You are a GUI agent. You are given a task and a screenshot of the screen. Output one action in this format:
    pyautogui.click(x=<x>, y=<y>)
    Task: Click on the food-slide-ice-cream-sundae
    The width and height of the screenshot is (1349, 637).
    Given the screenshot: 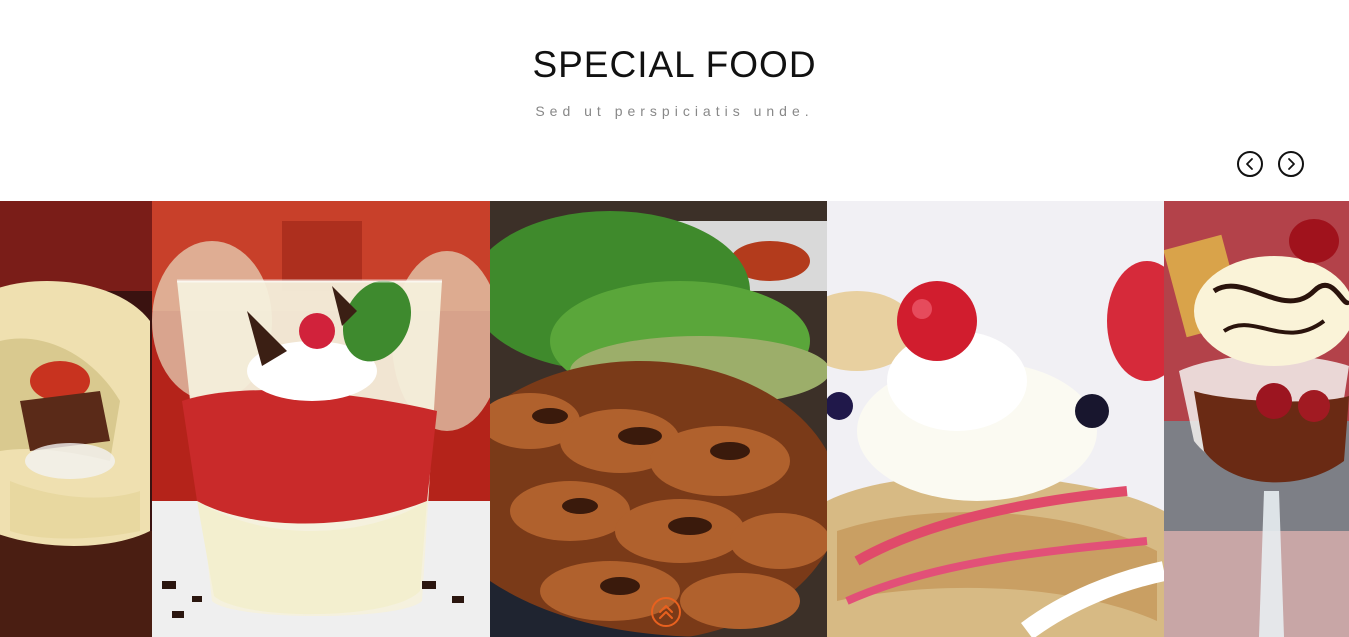 What is the action you would take?
    pyautogui.click(x=1256, y=419)
    